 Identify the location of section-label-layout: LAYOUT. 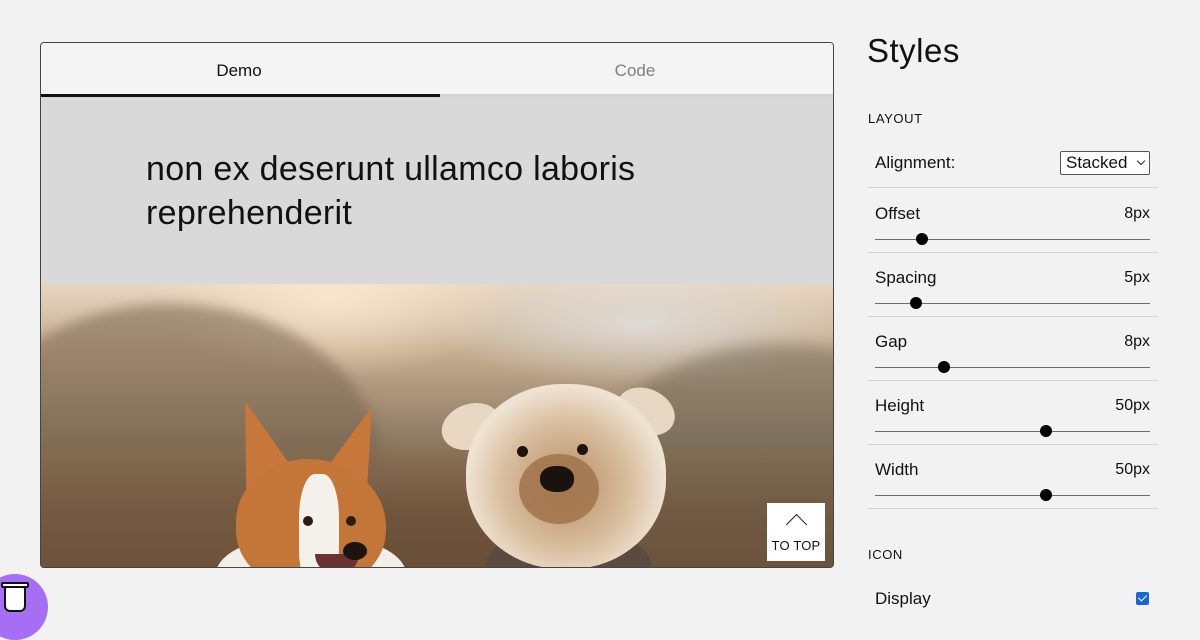
(895, 118).